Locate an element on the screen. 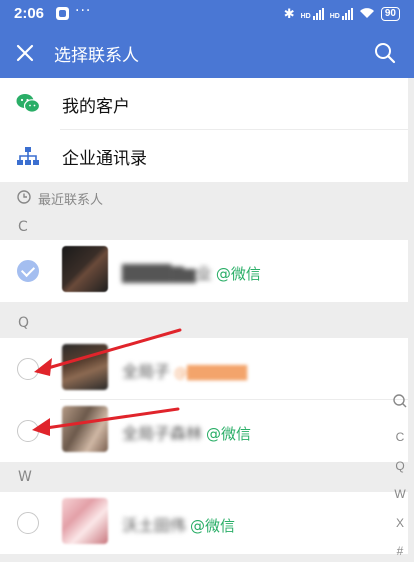 This screenshot has height=562, width=414. contact-name-wrap: ████▇▆业 @微信 is located at coordinates (191, 272).